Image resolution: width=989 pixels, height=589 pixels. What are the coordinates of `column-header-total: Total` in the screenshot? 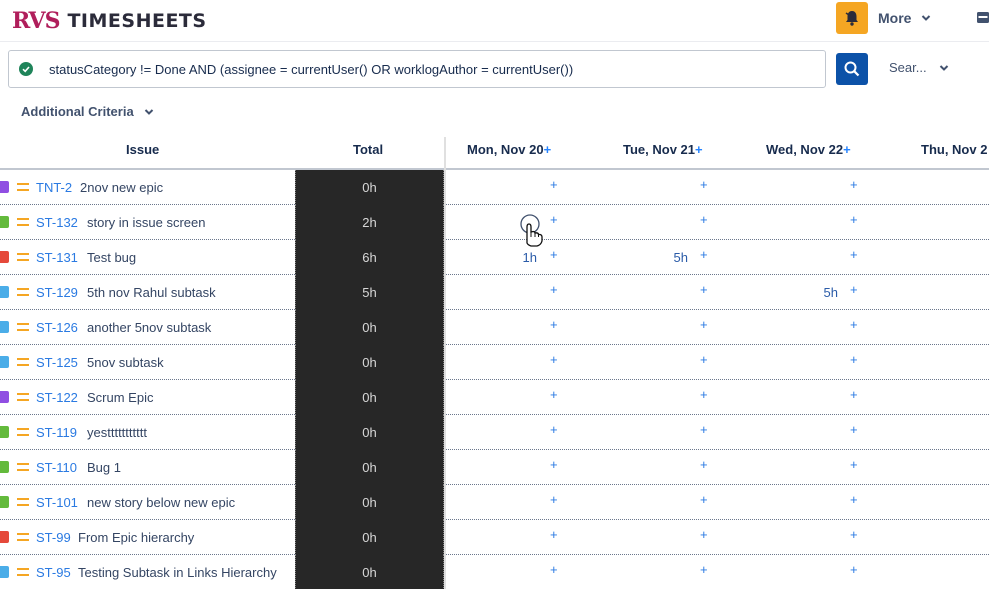 It's located at (368, 151).